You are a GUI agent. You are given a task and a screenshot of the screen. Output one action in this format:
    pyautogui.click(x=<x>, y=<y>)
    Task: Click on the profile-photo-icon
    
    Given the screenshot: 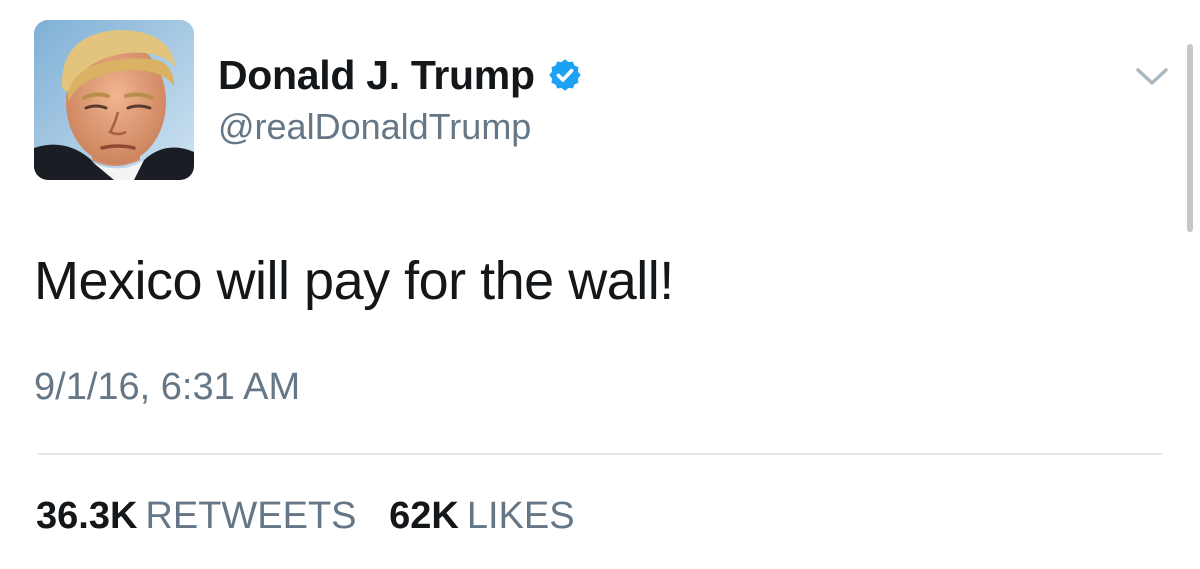 What is the action you would take?
    pyautogui.click(x=114, y=100)
    